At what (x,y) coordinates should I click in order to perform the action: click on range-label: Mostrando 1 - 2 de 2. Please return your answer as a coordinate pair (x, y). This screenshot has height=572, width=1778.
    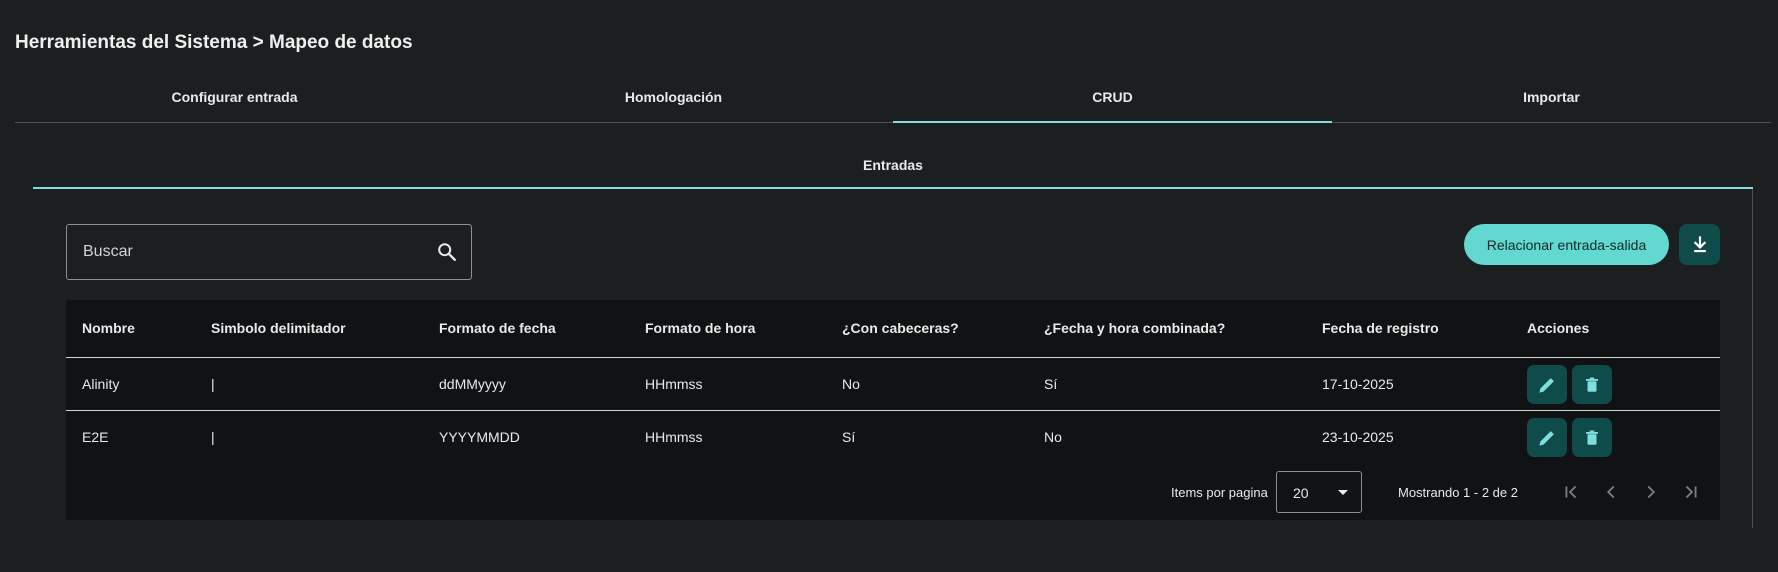
    Looking at the image, I should click on (1458, 492).